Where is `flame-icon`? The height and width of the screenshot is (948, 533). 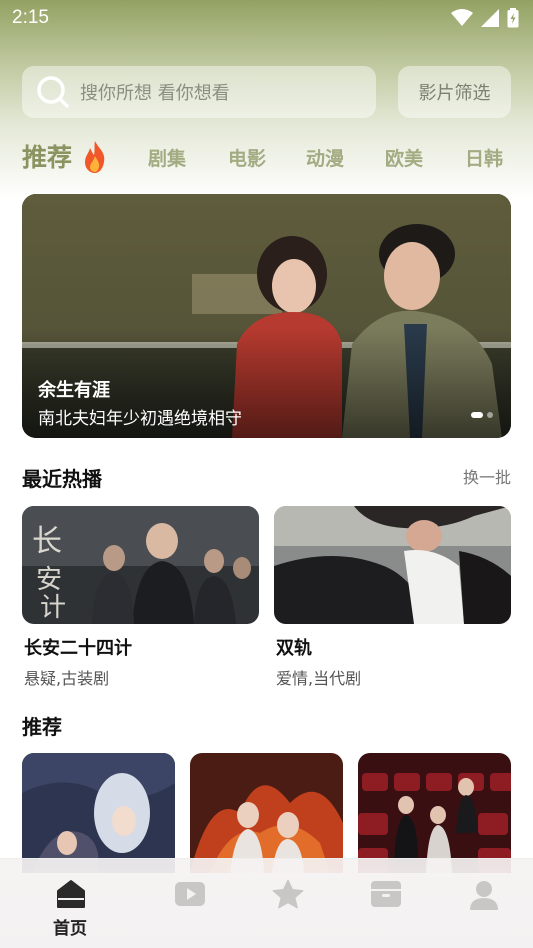 flame-icon is located at coordinates (95, 157).